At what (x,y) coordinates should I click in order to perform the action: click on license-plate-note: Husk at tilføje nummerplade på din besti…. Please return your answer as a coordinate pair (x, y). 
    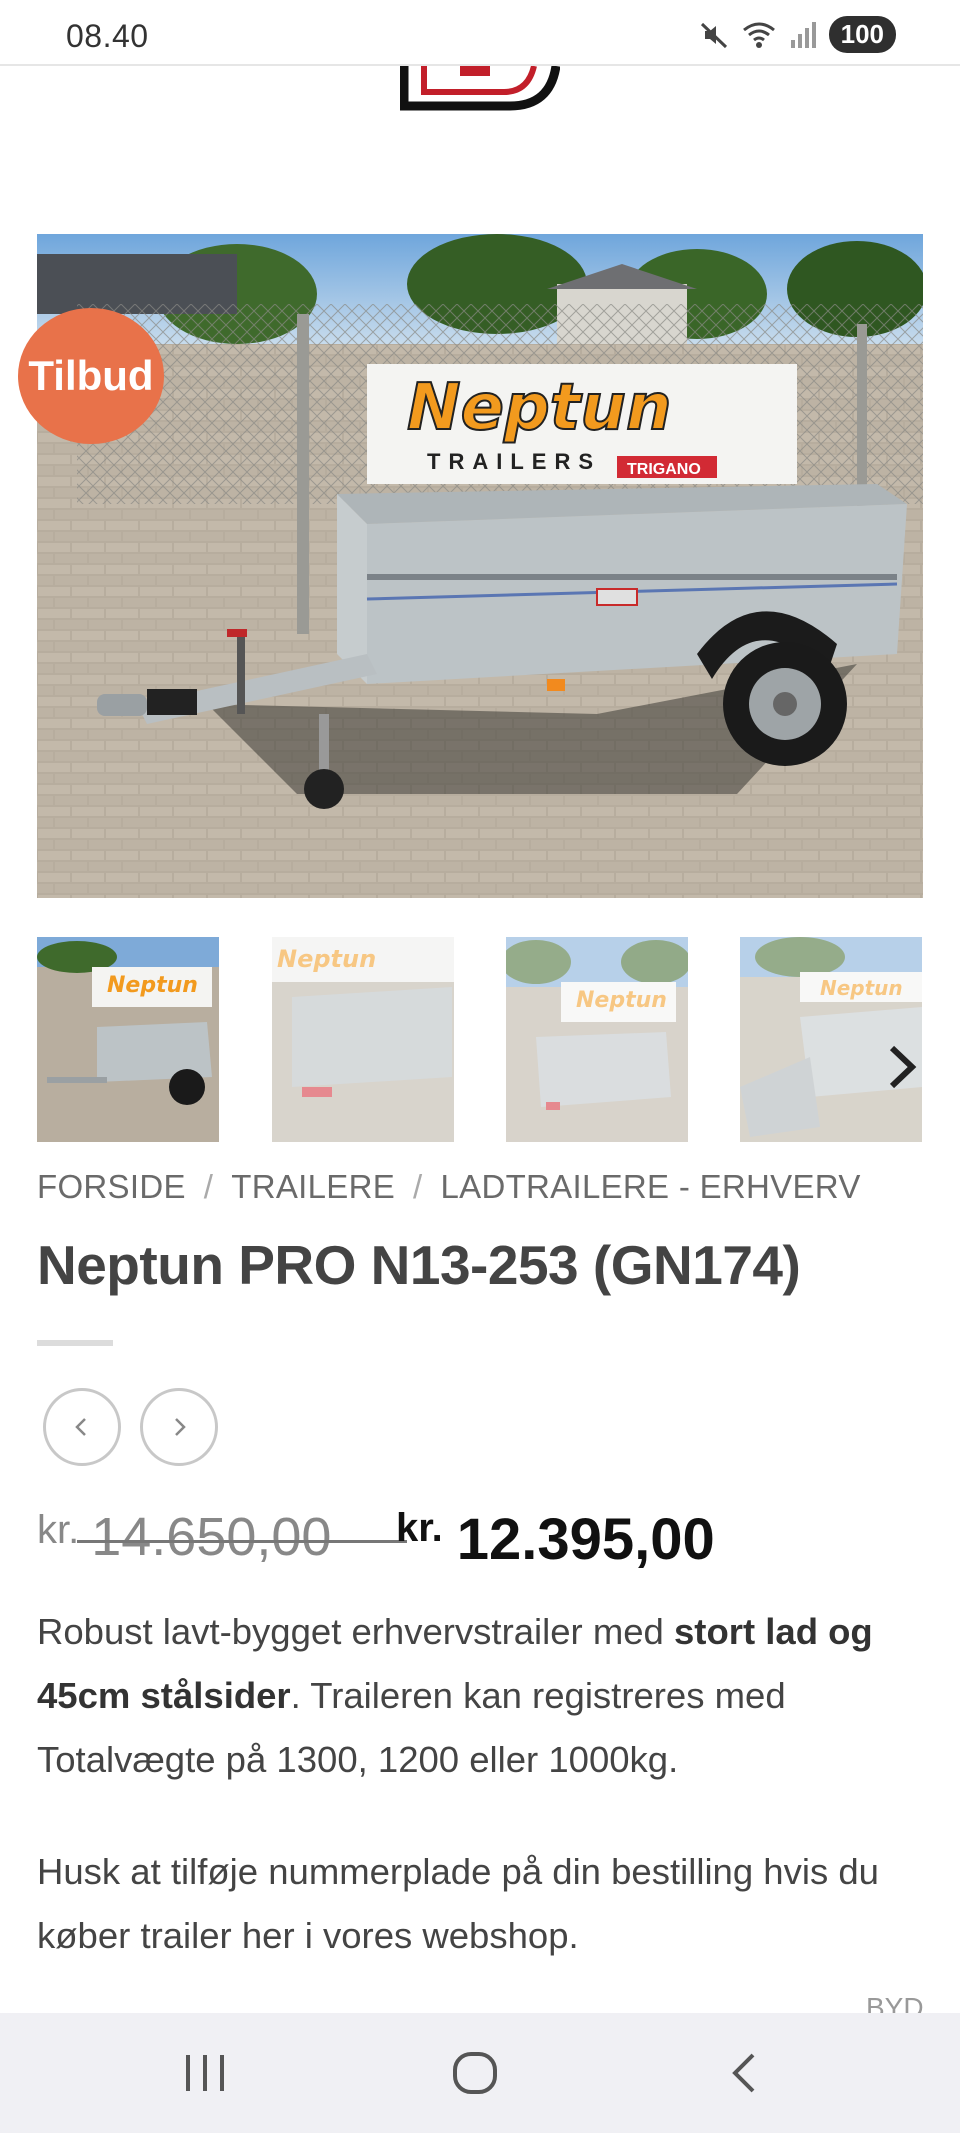
    Looking at the image, I should click on (458, 1903).